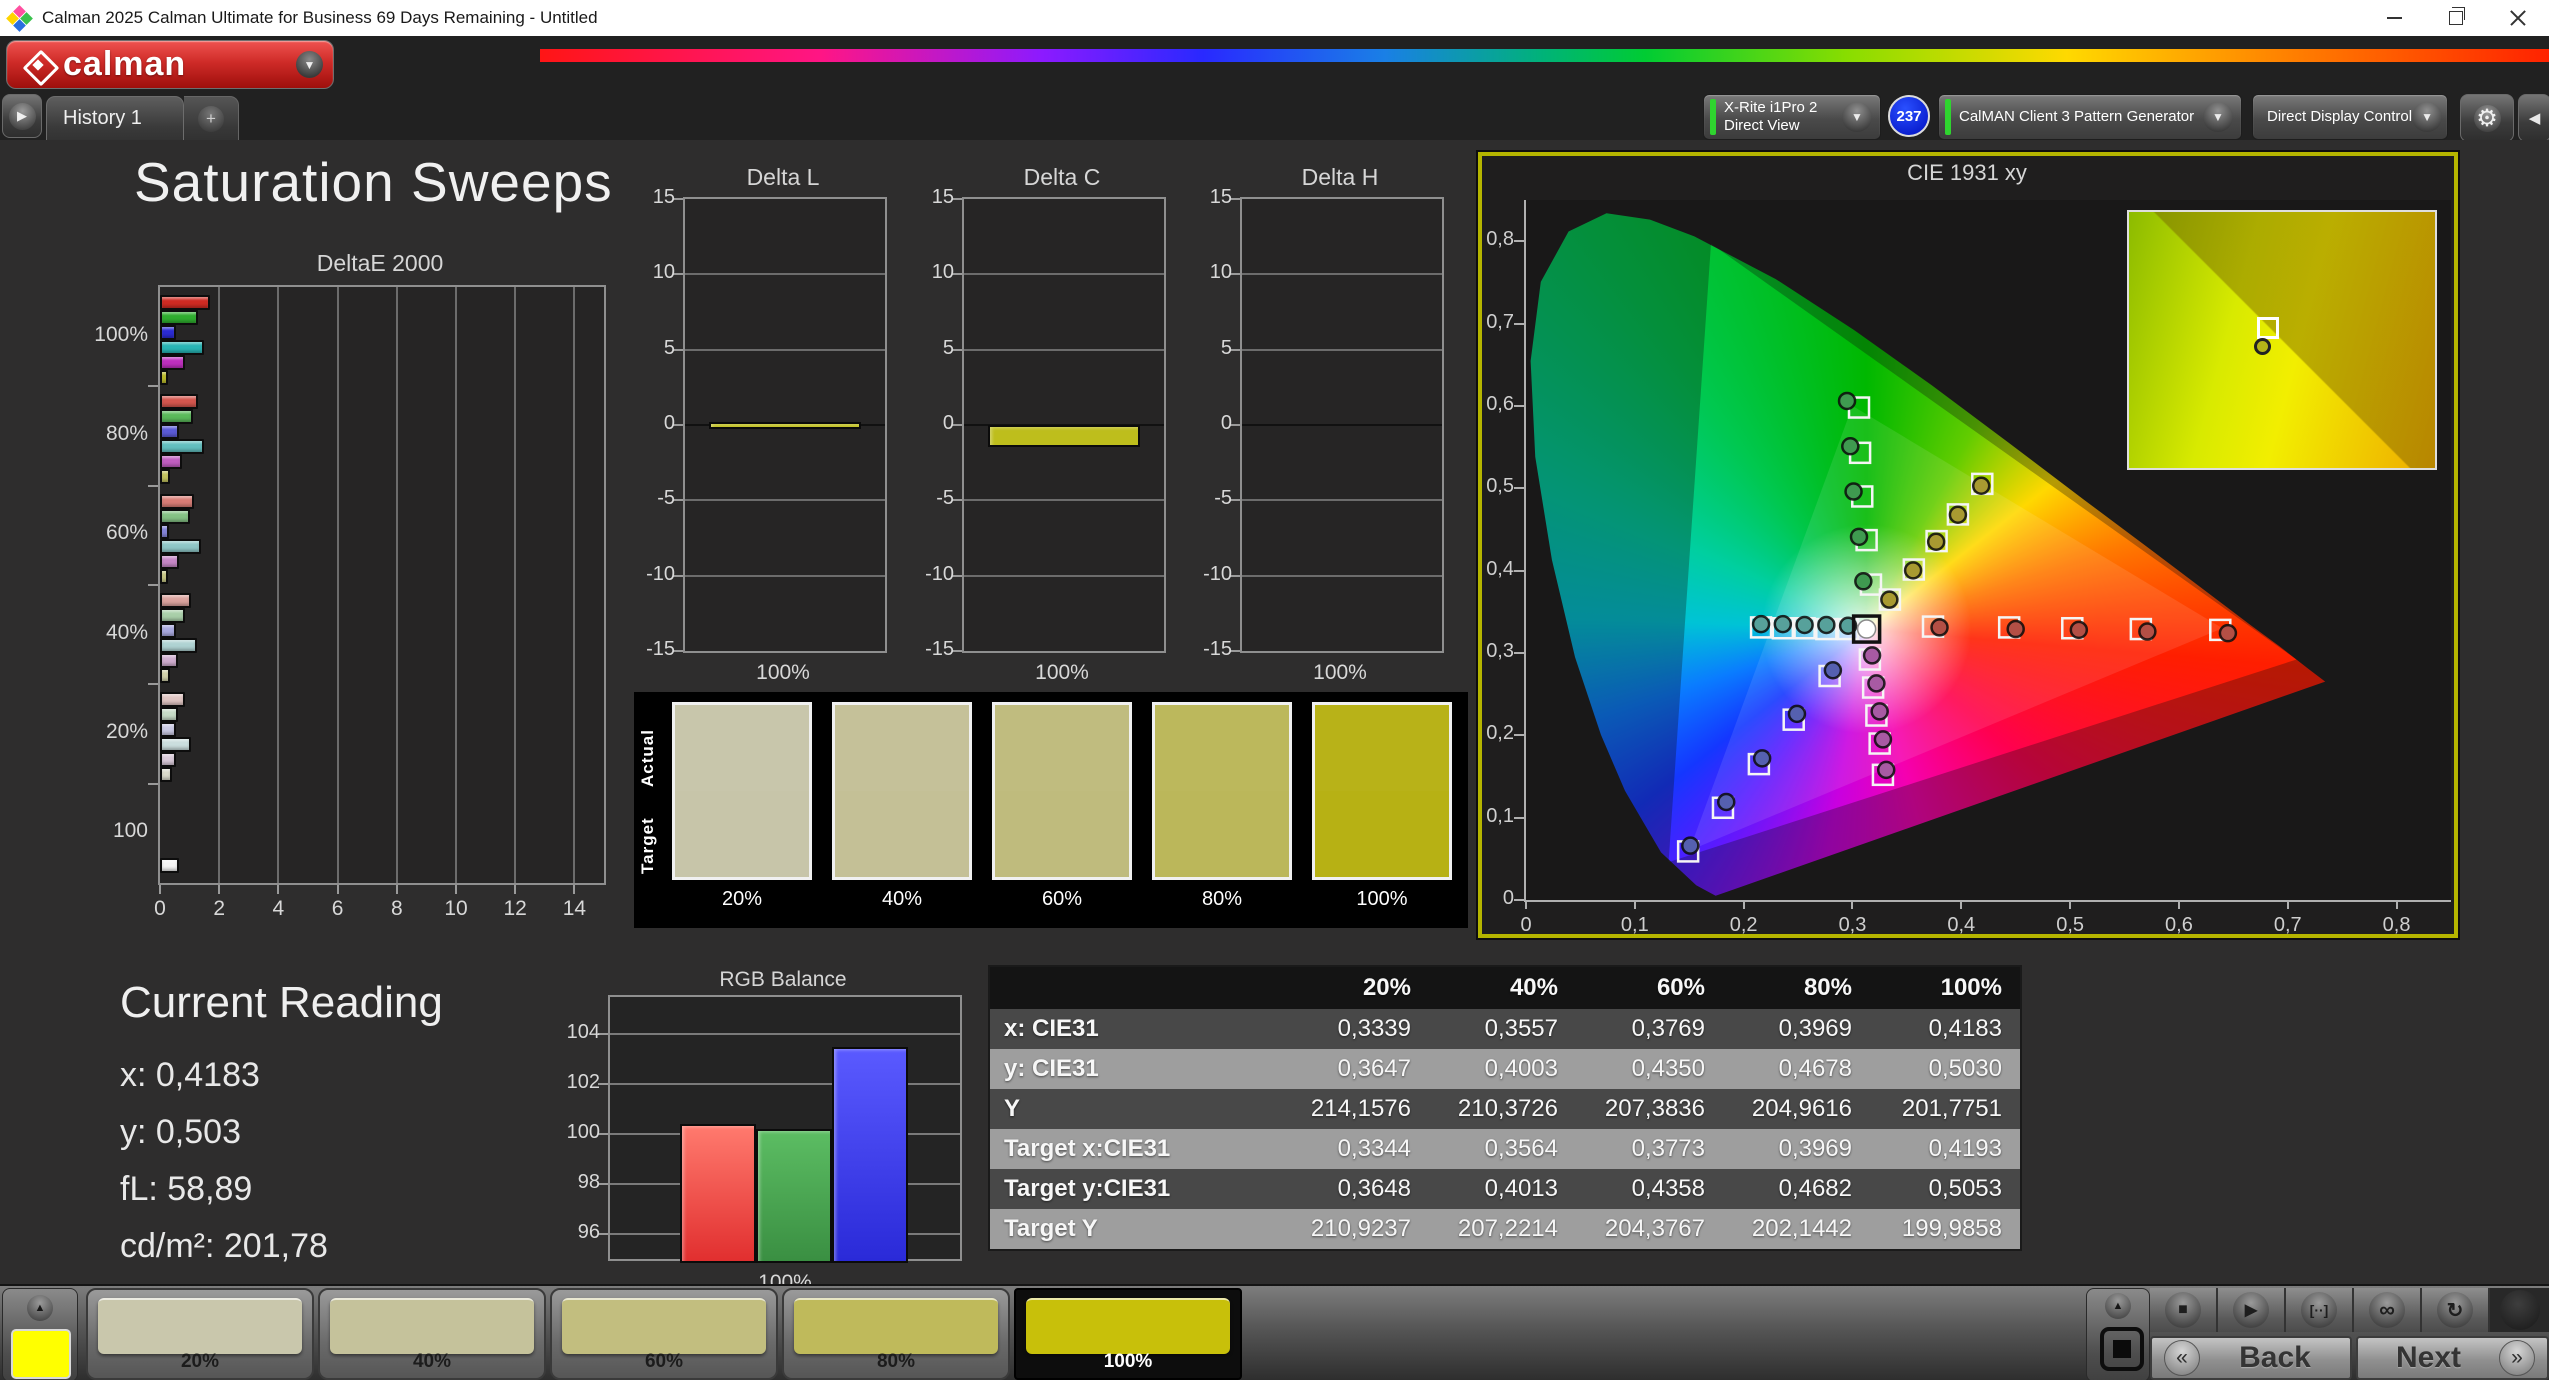 This screenshot has height=1380, width=2549. Describe the element at coordinates (2340, 116) in the screenshot. I see `display-control-name: Direct Display Control` at that location.